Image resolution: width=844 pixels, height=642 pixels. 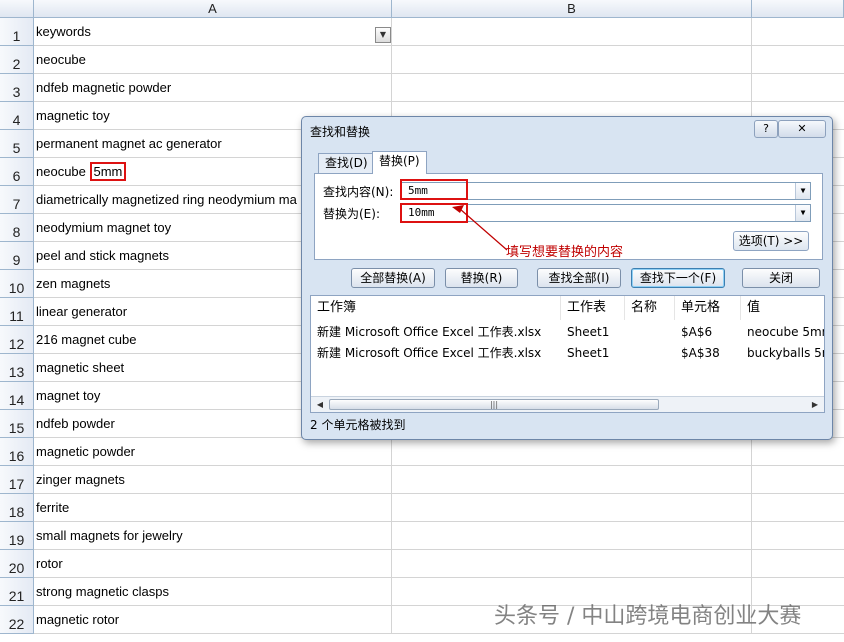 What do you see at coordinates (63, 171) in the screenshot?
I see `cell-text: neocube` at bounding box center [63, 171].